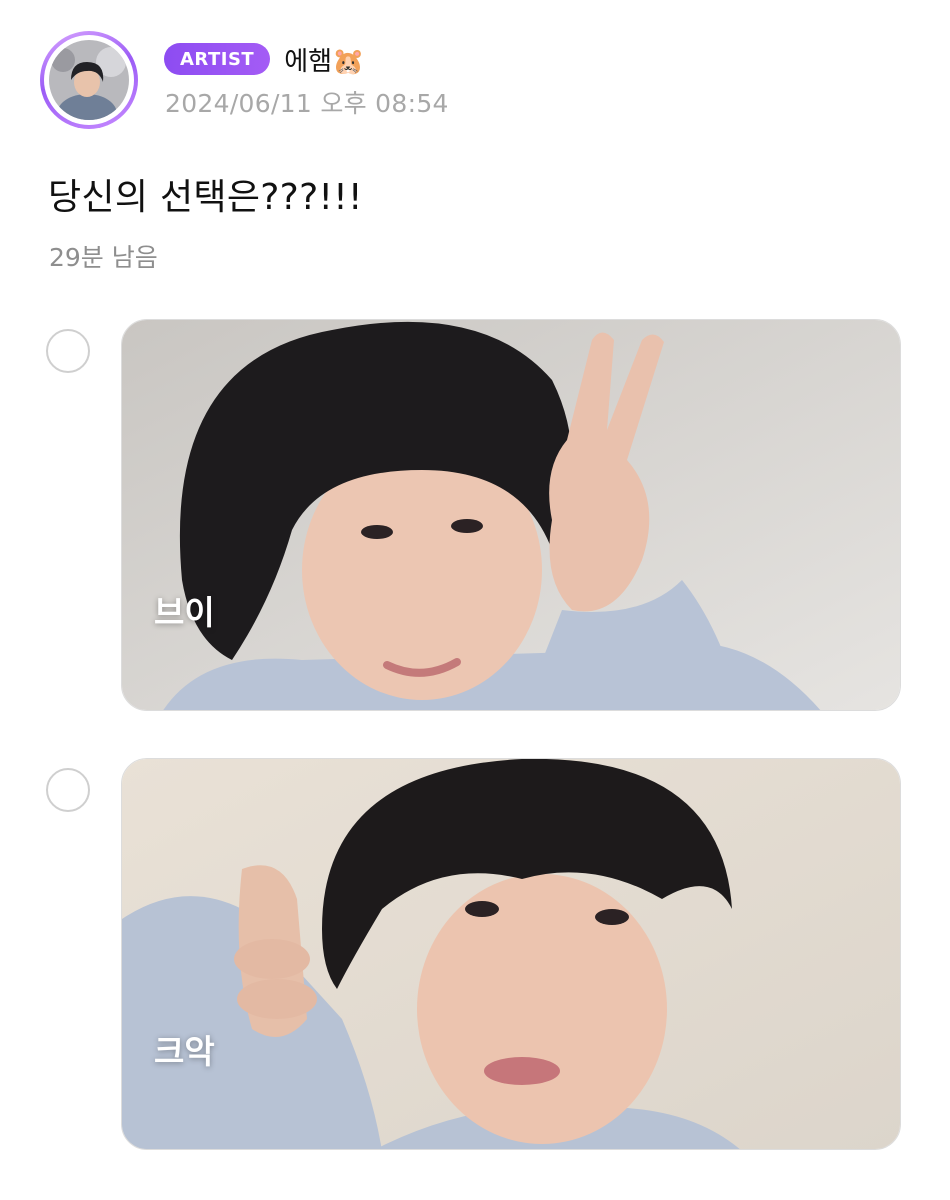 The width and height of the screenshot is (950, 1200). Describe the element at coordinates (184, 612) in the screenshot. I see `option-1-label: 브이` at that location.